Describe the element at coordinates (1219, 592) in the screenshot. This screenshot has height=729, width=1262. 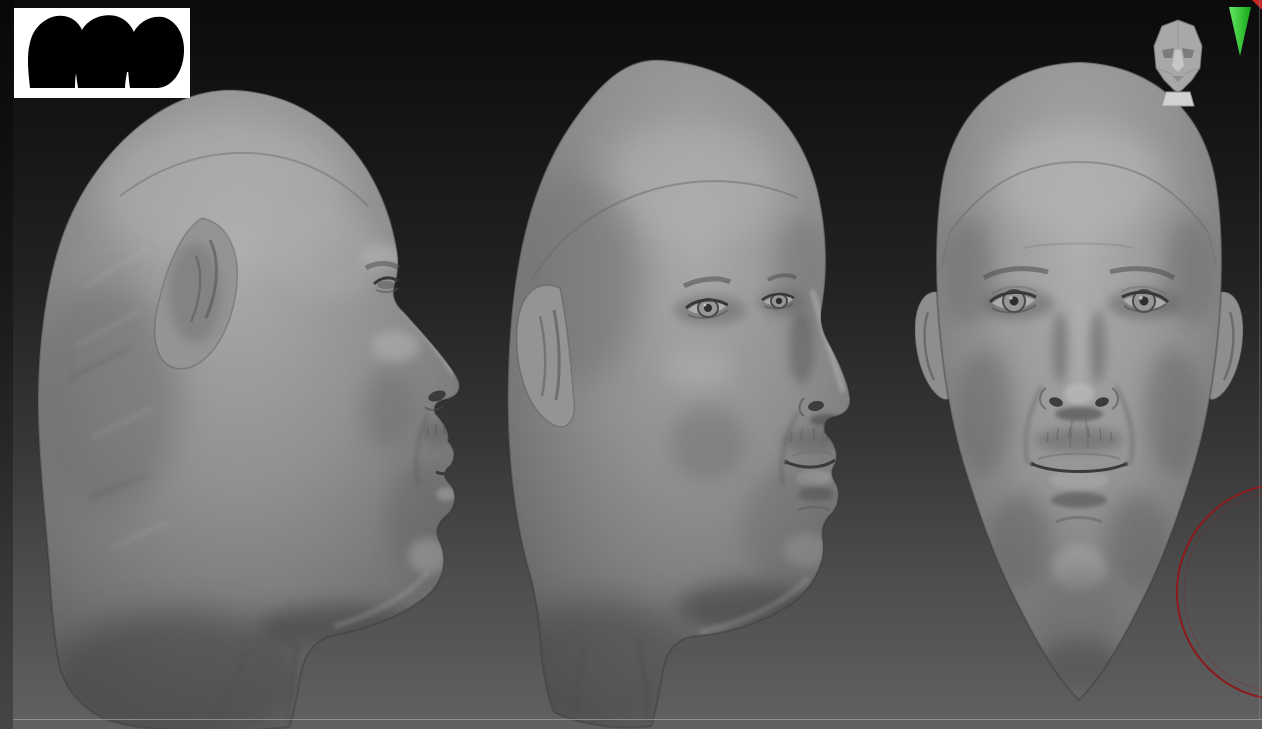
I see `brush-cursor-circle` at that location.